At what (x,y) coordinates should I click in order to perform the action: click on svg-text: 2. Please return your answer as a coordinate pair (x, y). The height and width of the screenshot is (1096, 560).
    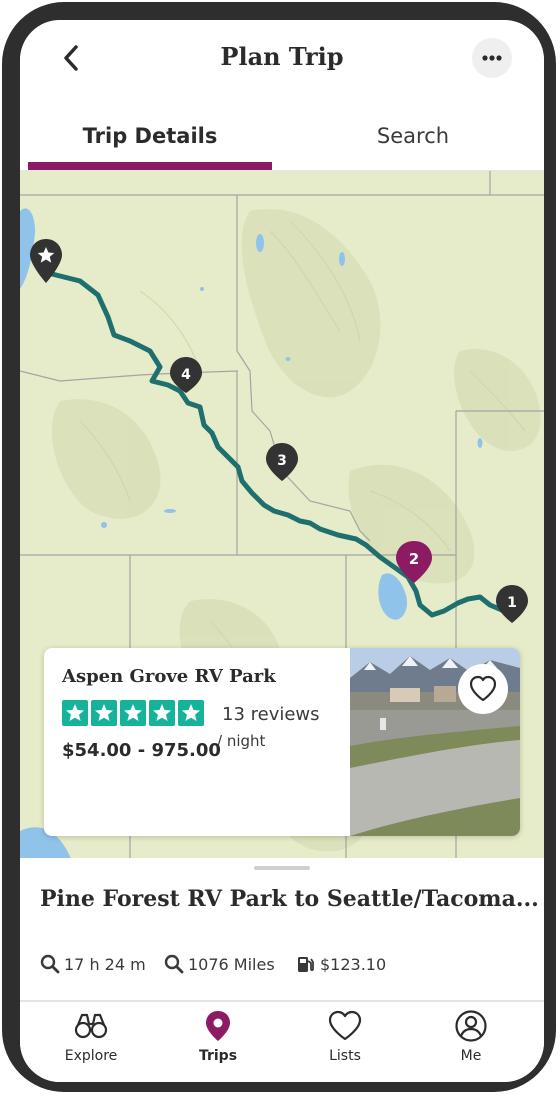
    Looking at the image, I should click on (414, 559).